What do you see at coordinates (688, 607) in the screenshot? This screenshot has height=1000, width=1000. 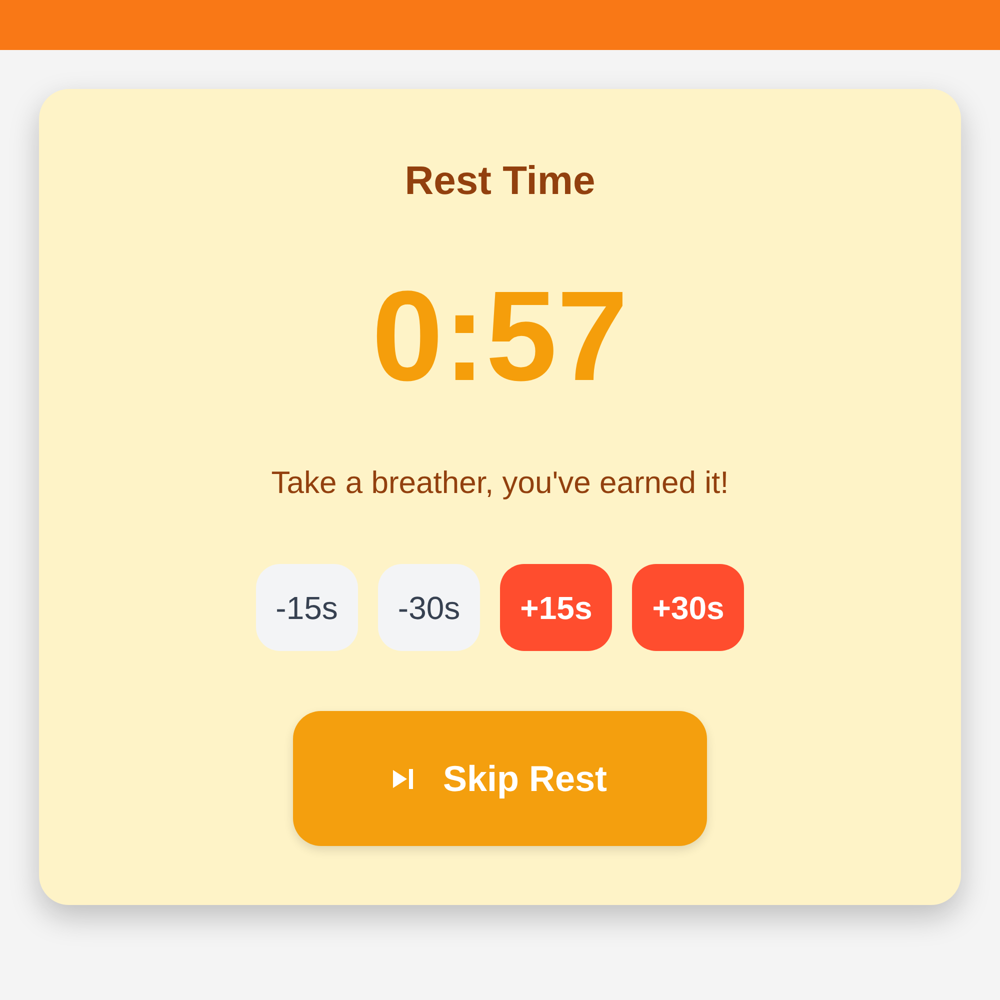 I see `time-adjust-button: +30s` at bounding box center [688, 607].